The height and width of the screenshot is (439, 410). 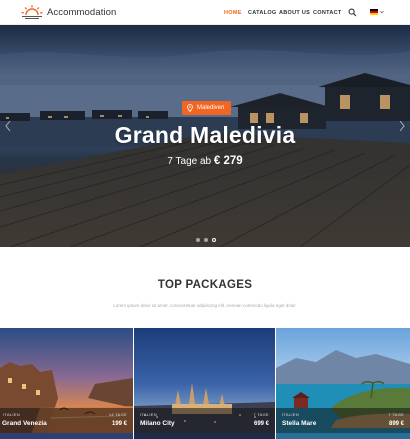 What do you see at coordinates (382, 12) in the screenshot?
I see `chevron-down-icon` at bounding box center [382, 12].